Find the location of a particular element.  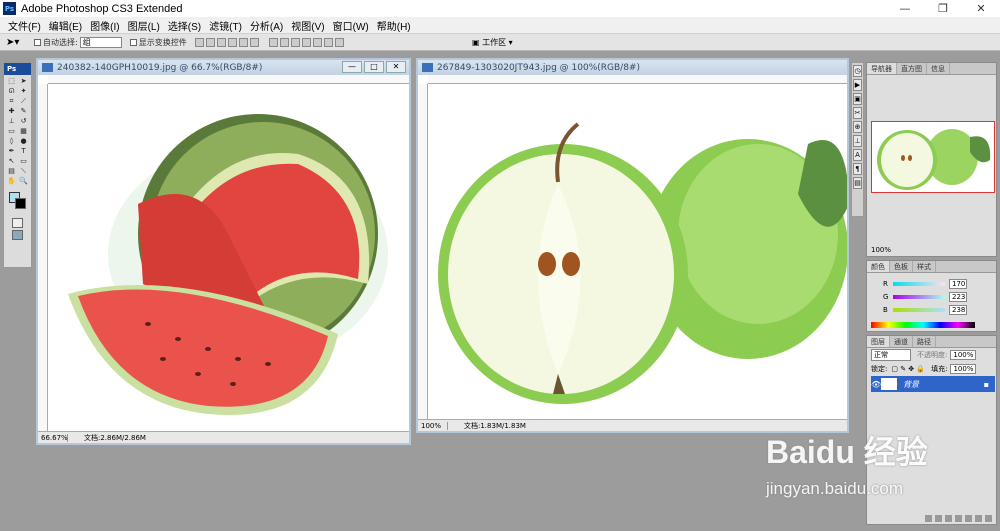

background-color is located at coordinates (20, 203).